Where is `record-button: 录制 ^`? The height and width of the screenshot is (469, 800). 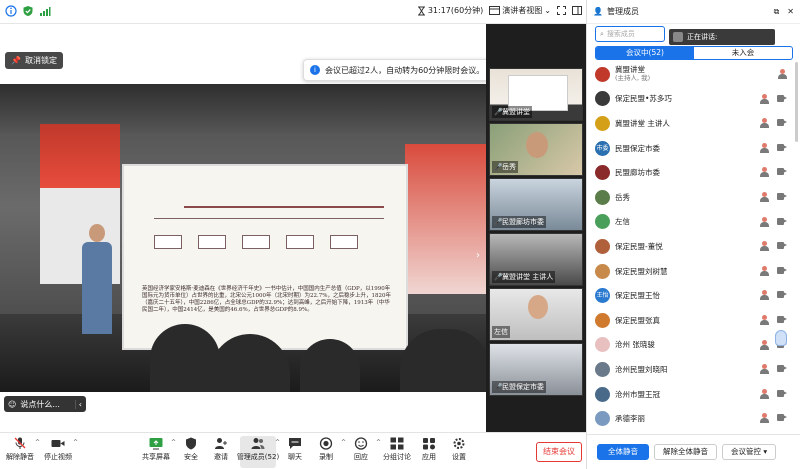 record-button: 录制 ^ is located at coordinates (328, 452).